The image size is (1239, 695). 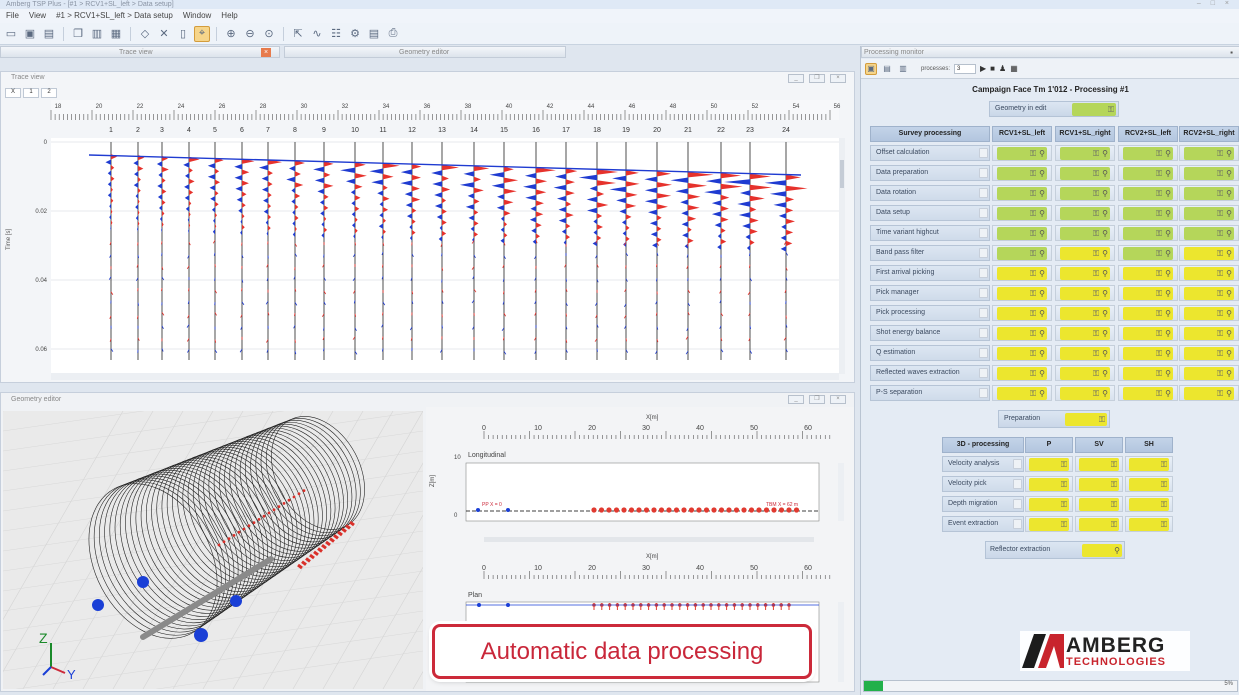 What do you see at coordinates (97, 34) in the screenshot?
I see `layout-icon: ▥` at bounding box center [97, 34].